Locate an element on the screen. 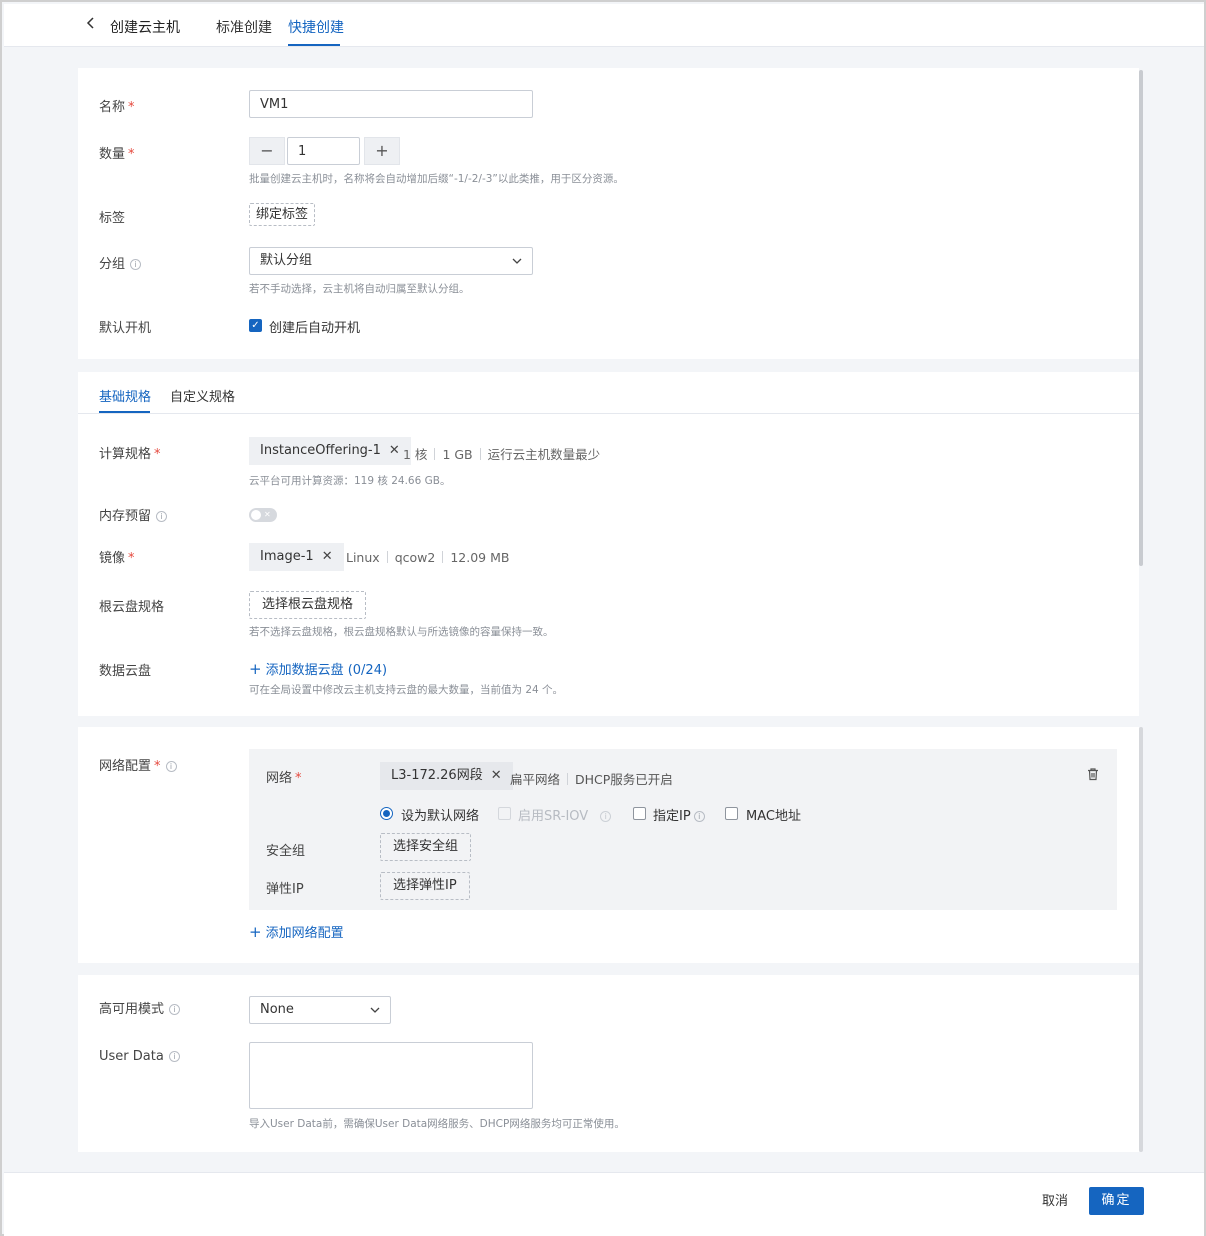 The width and height of the screenshot is (1206, 1236). scrollbar-track-segment is located at coordinates (1141, 939).